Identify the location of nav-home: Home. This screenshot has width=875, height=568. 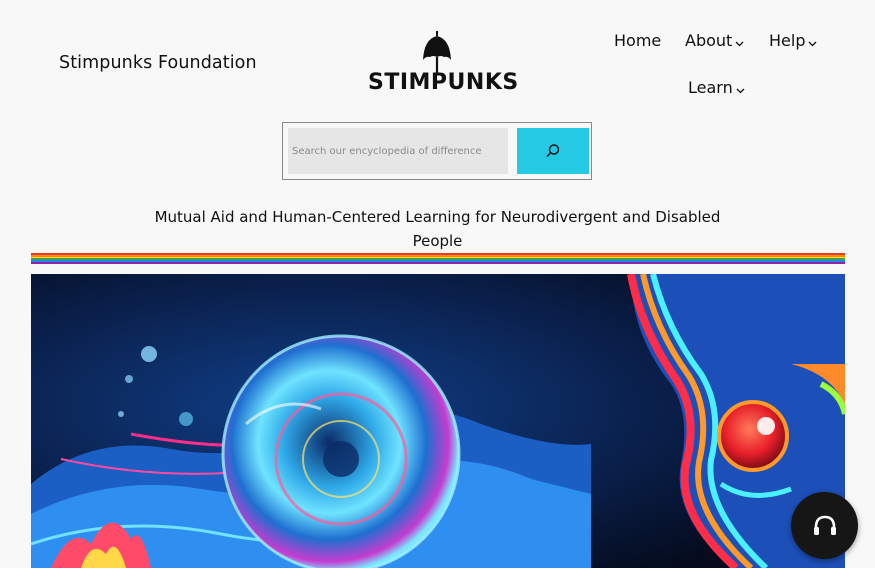
(637, 40).